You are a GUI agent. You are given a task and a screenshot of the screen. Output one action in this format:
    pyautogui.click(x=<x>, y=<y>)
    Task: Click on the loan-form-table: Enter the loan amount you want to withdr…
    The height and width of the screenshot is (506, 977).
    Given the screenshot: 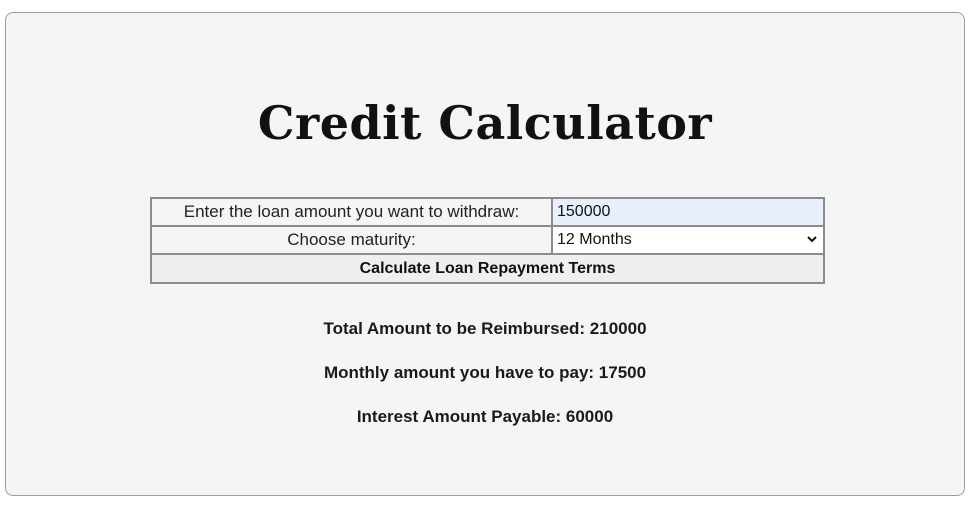 What is the action you would take?
    pyautogui.click(x=487, y=240)
    